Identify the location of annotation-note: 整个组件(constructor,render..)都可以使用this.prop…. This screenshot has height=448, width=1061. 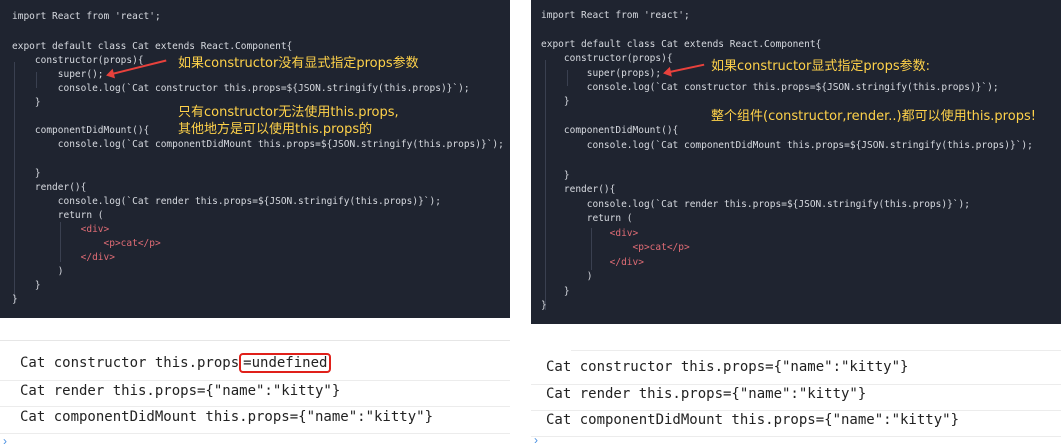
(873, 116).